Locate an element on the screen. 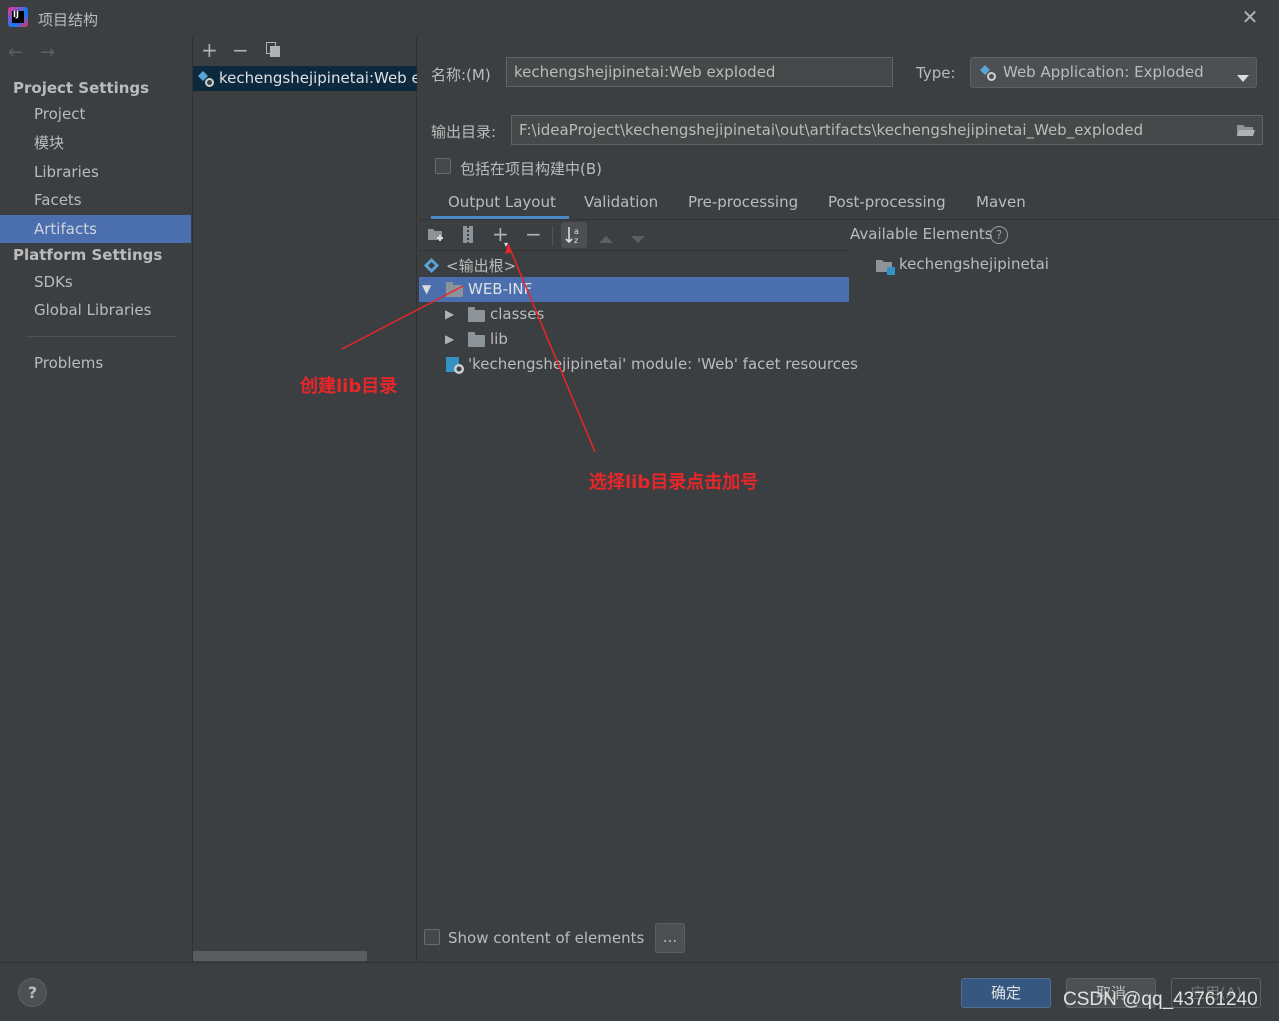 Image resolution: width=1279 pixels, height=1021 pixels. add-icon: + is located at coordinates (209, 50).